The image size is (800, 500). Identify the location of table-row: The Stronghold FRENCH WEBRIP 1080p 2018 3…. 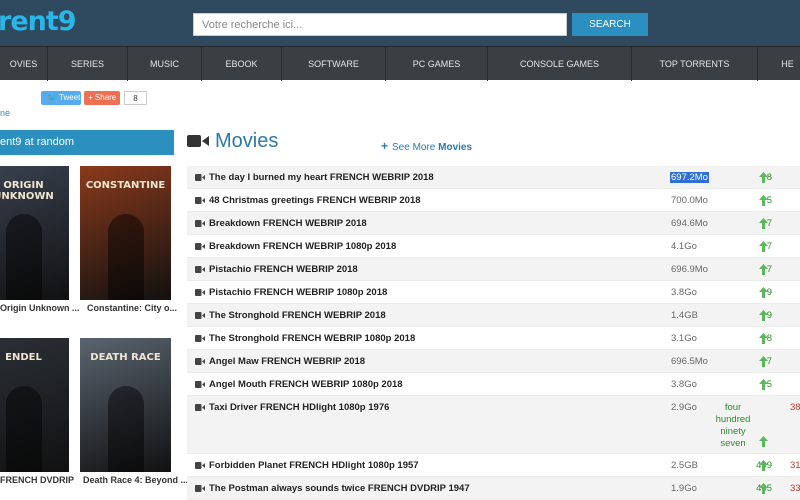
(493, 338).